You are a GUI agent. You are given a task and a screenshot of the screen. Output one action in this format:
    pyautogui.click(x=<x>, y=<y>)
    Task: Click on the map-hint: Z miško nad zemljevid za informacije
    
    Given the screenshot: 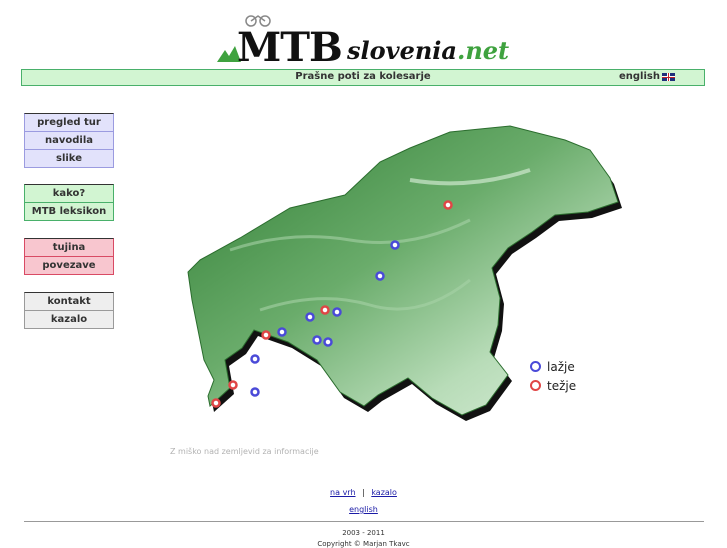 What is the action you would take?
    pyautogui.click(x=244, y=451)
    